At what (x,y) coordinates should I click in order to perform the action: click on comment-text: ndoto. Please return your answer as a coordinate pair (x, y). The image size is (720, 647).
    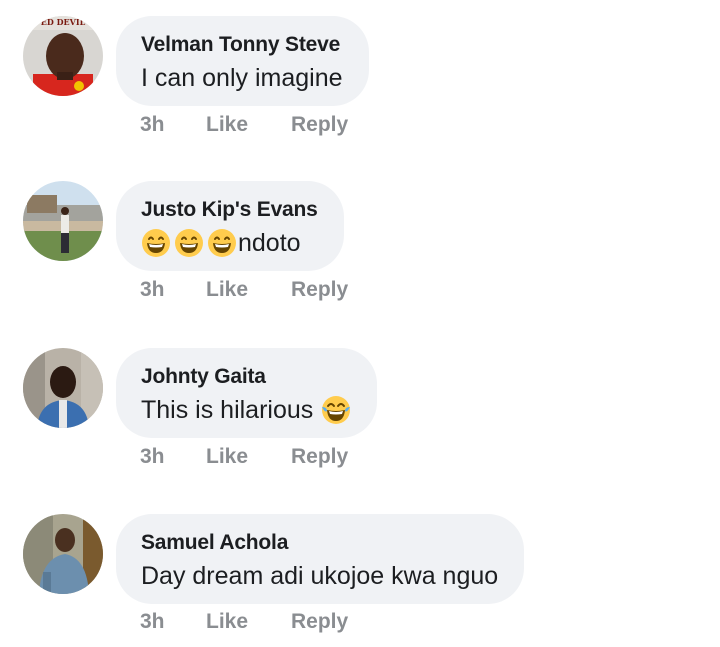
    Looking at the image, I should click on (229, 243).